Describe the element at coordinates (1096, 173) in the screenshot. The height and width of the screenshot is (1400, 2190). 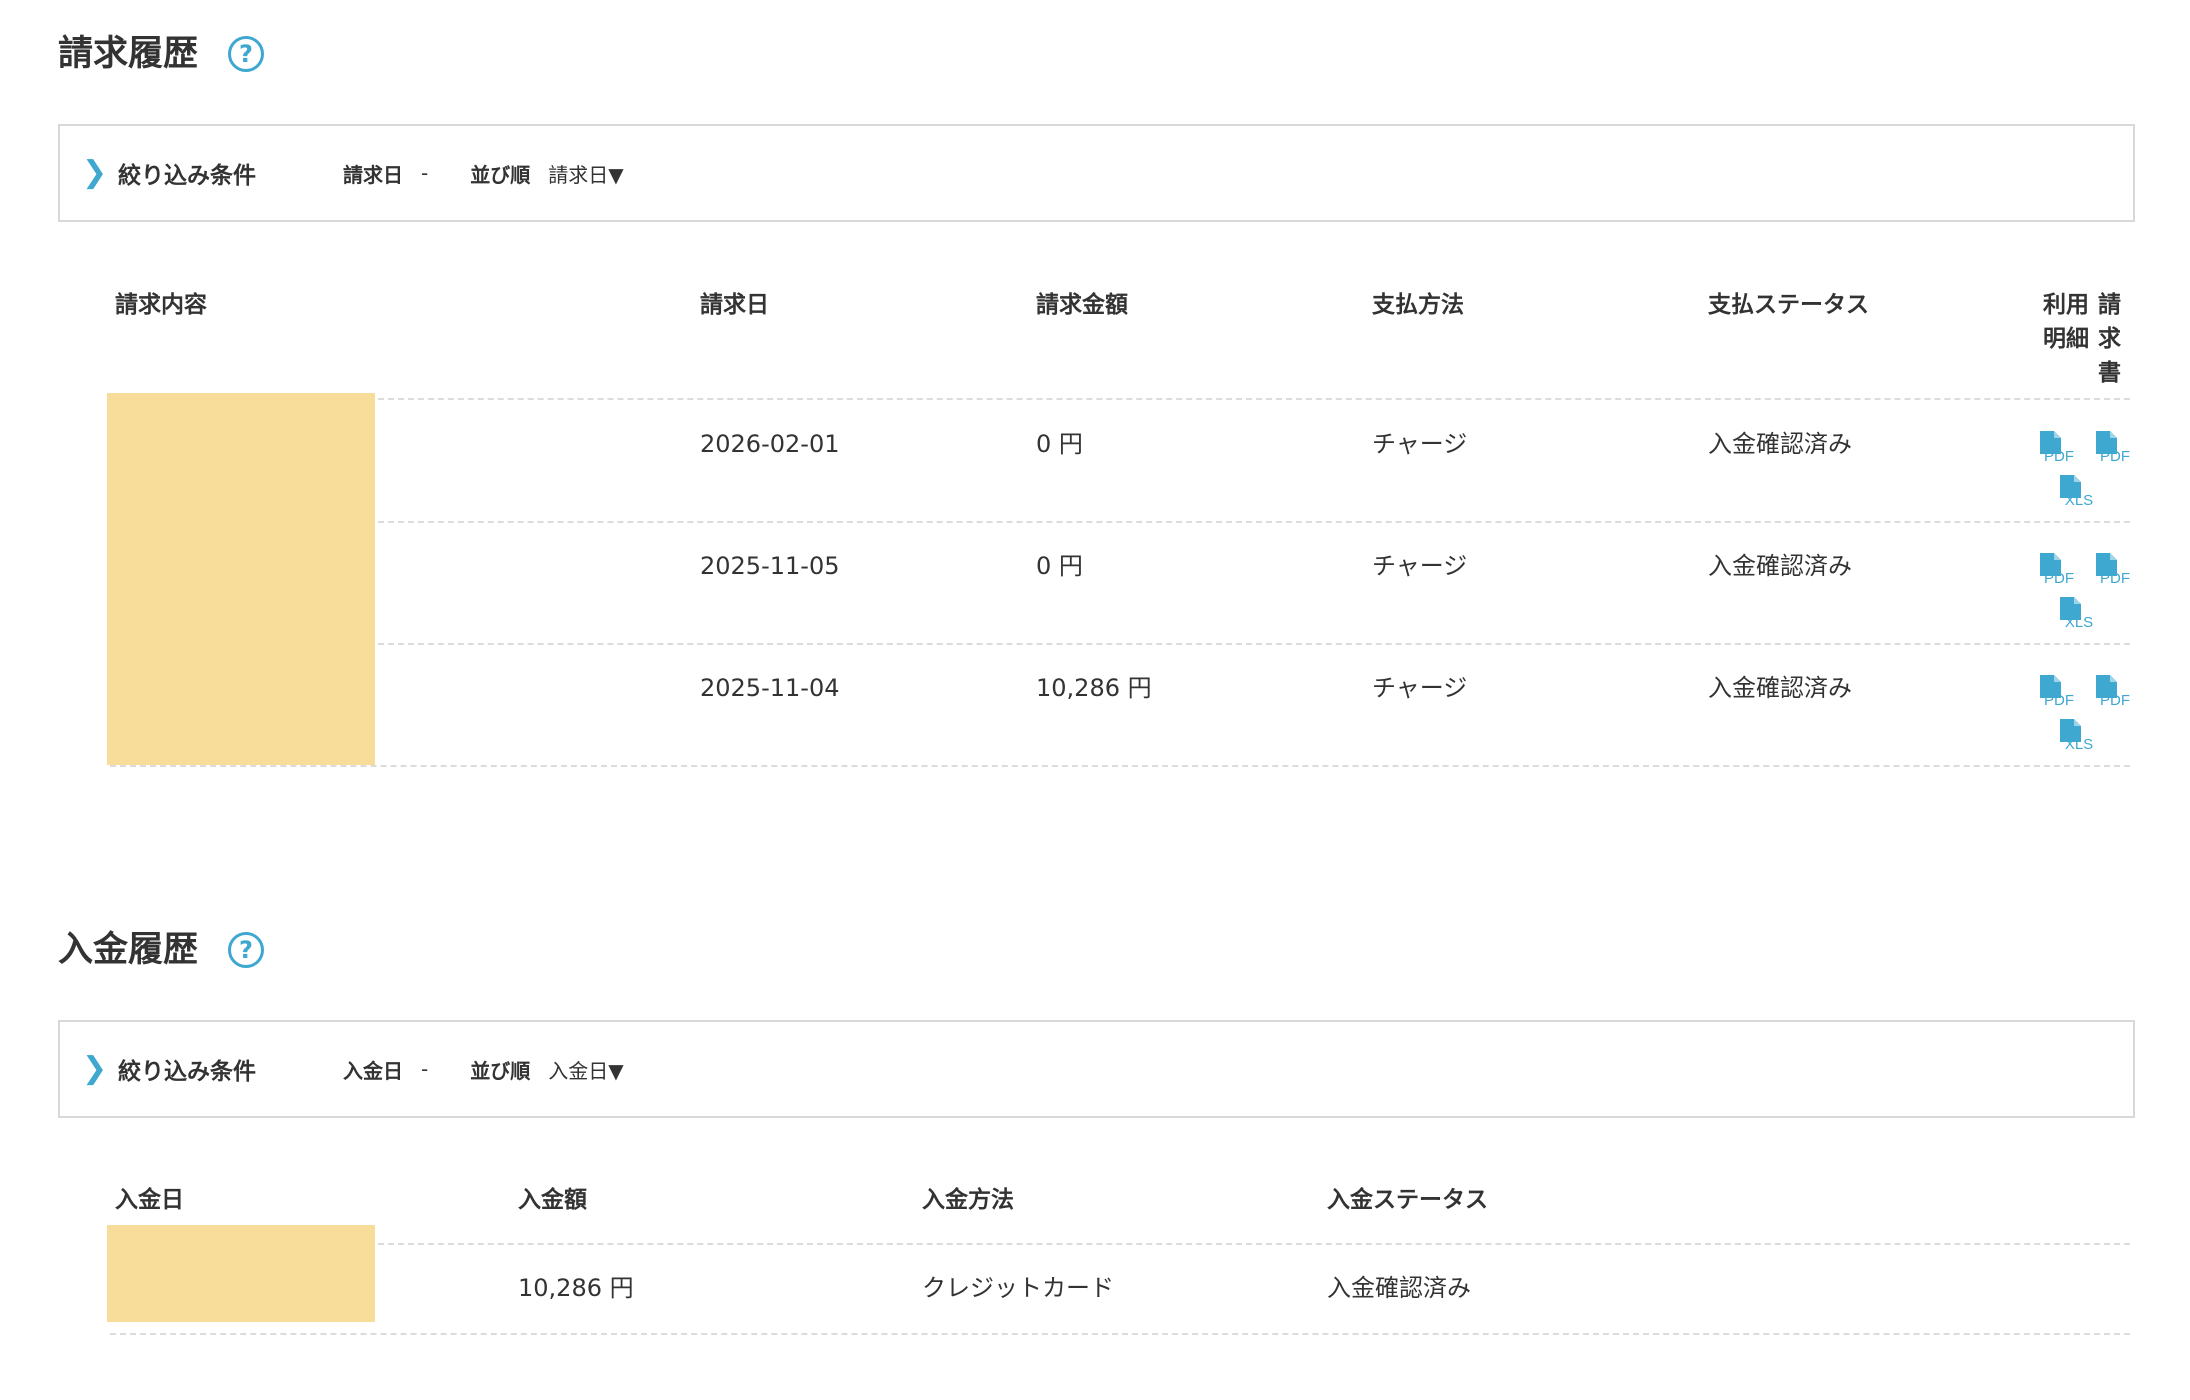
I see `billing-filter-bar: ❯ 絞り込み条件 請求日 - 並び順 請求日▼` at that location.